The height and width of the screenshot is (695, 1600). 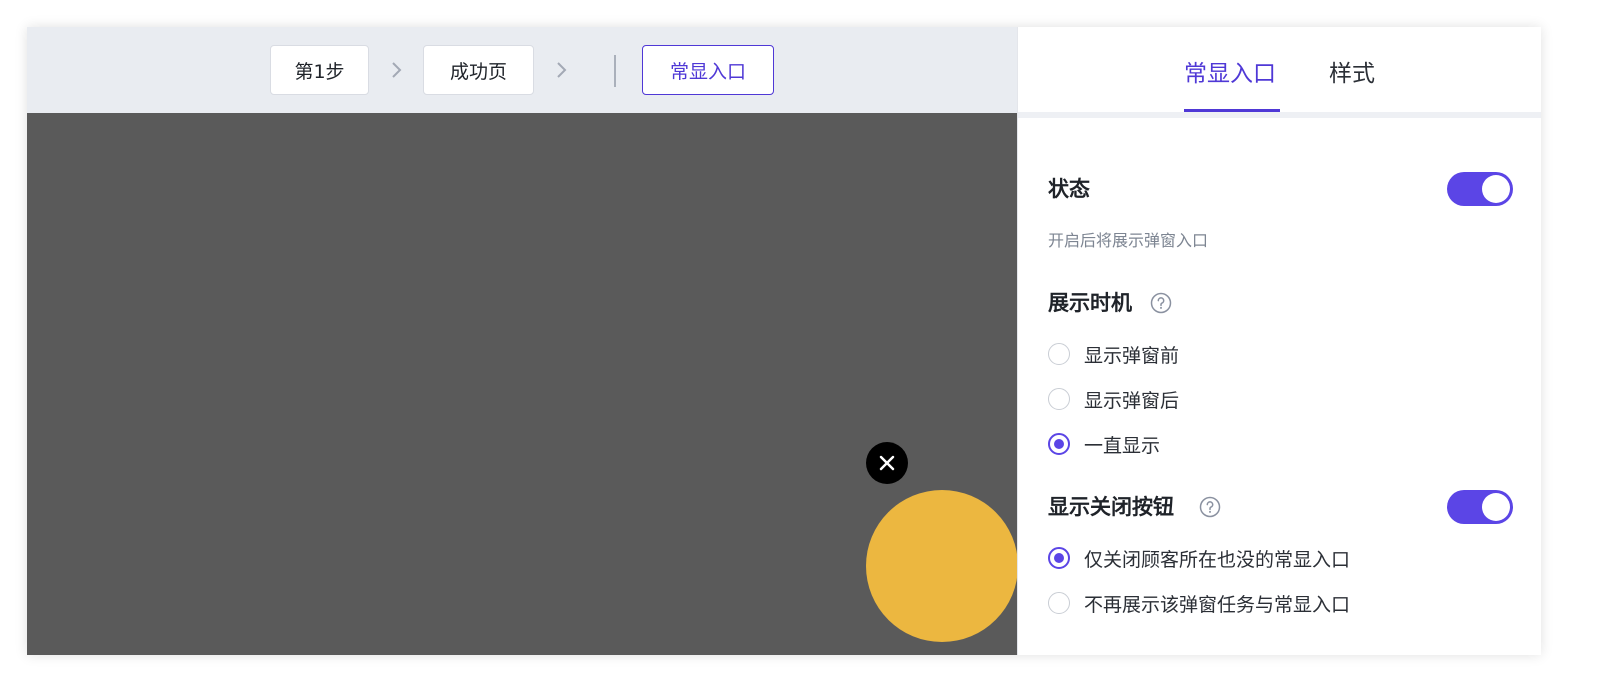 What do you see at coordinates (319, 70) in the screenshot?
I see `step-1-button: 第1步` at bounding box center [319, 70].